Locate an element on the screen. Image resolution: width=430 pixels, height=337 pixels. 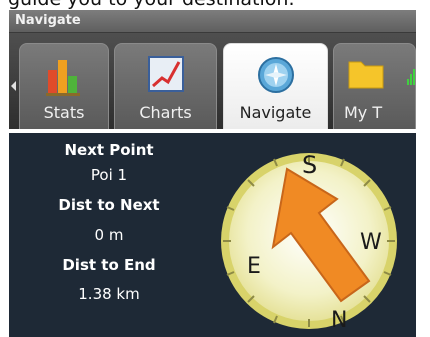
next-point-label: Next Point is located at coordinates (109, 150).